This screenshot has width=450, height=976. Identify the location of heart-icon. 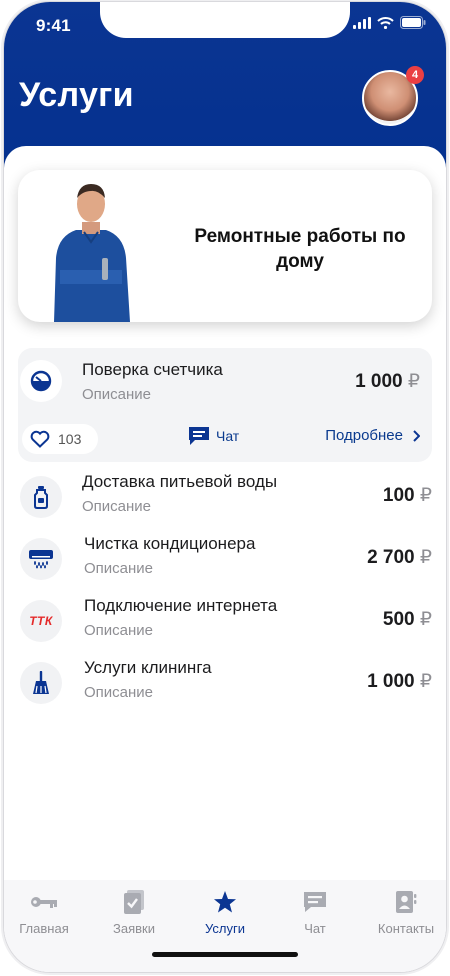
(40, 439).